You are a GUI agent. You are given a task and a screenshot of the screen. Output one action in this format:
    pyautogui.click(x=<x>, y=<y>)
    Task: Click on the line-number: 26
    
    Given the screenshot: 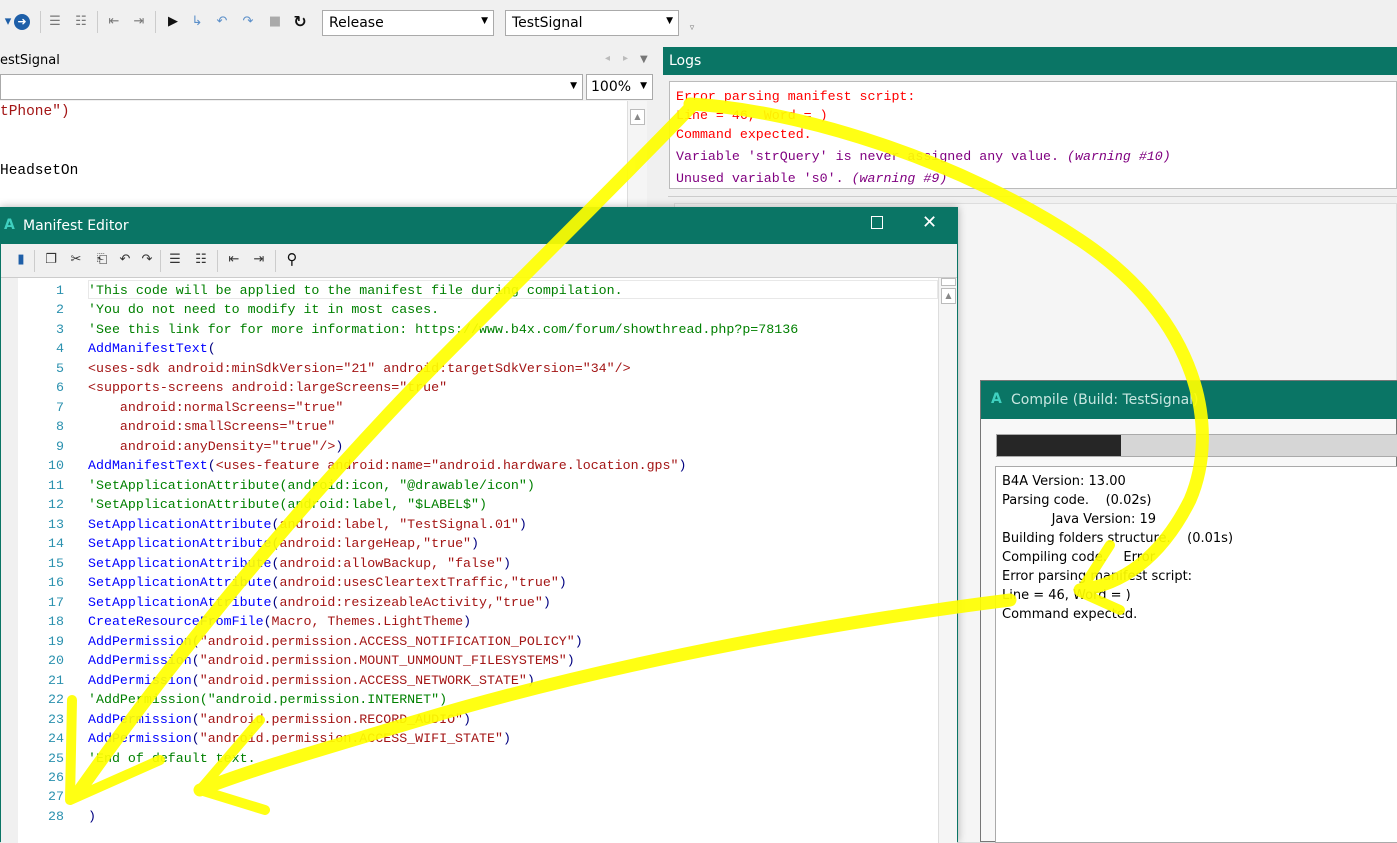 What is the action you would take?
    pyautogui.click(x=56, y=777)
    